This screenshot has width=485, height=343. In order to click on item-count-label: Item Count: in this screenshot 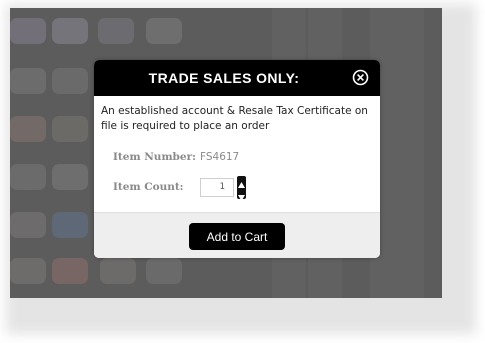, I will do `click(148, 187)`.